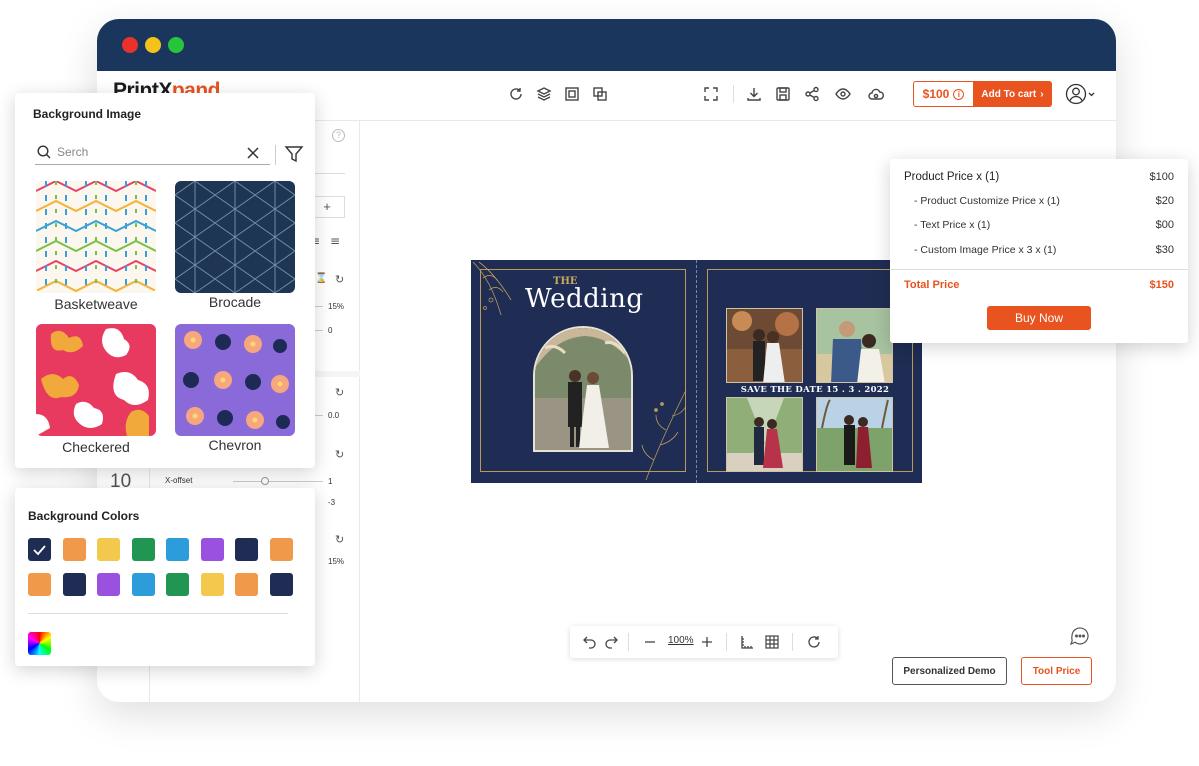 The width and height of the screenshot is (1199, 766). What do you see at coordinates (327, 207) in the screenshot?
I see `increment-button: +` at bounding box center [327, 207].